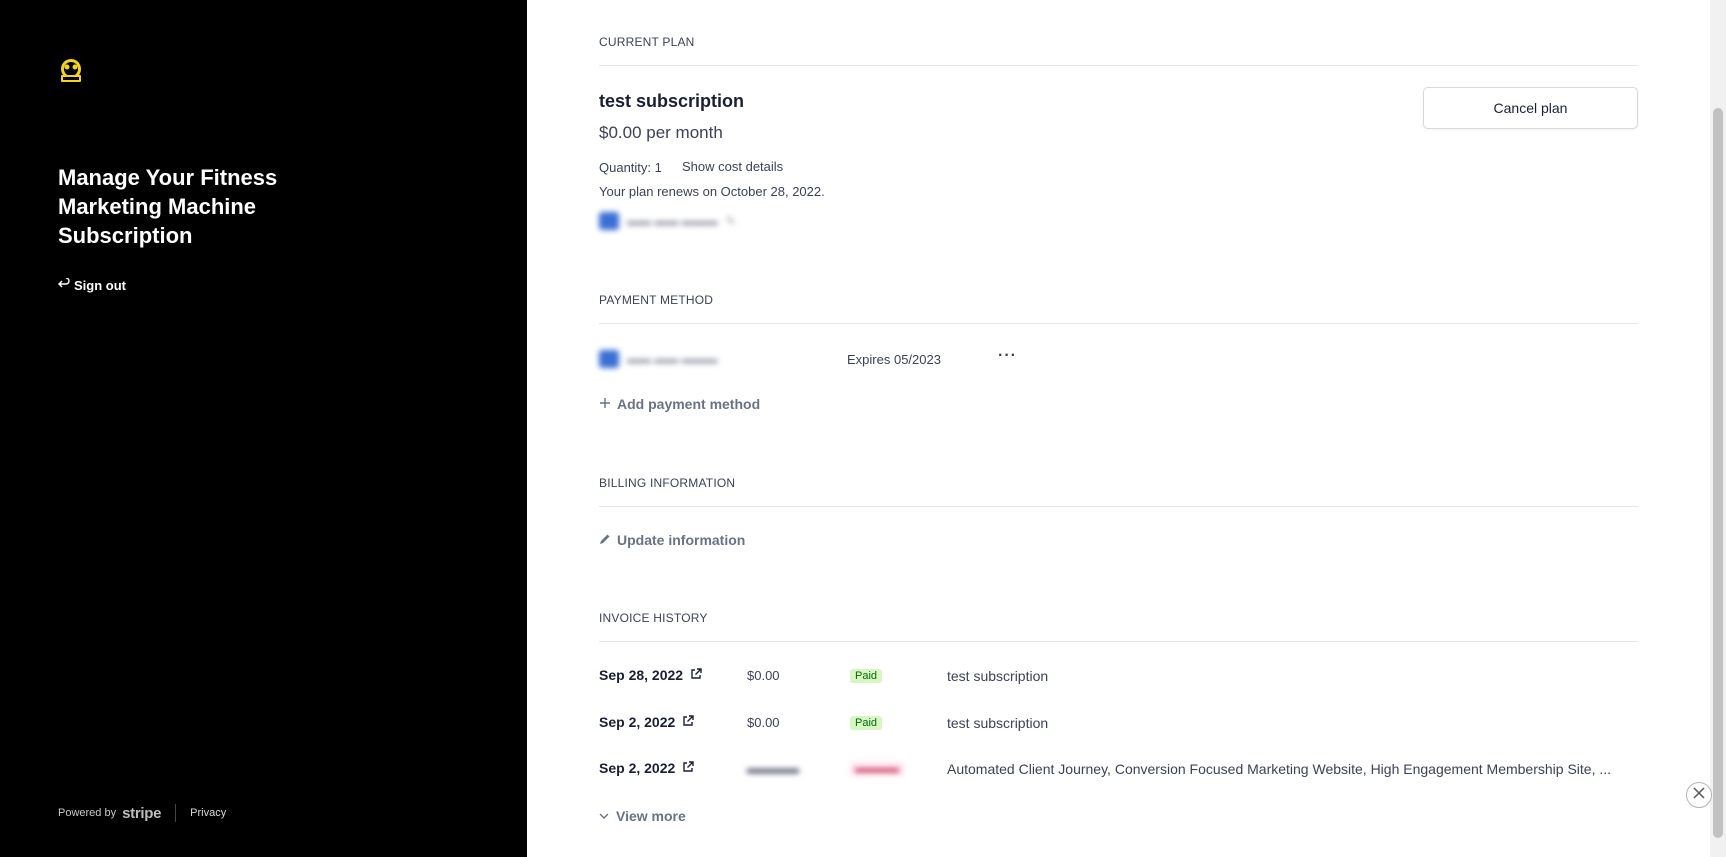  I want to click on card-more-options-button: ···, so click(1007, 356).